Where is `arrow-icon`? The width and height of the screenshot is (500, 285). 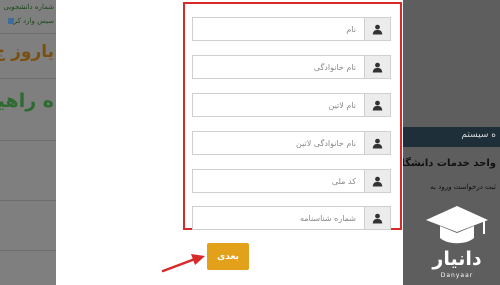
arrow-icon is located at coordinates (183, 263).